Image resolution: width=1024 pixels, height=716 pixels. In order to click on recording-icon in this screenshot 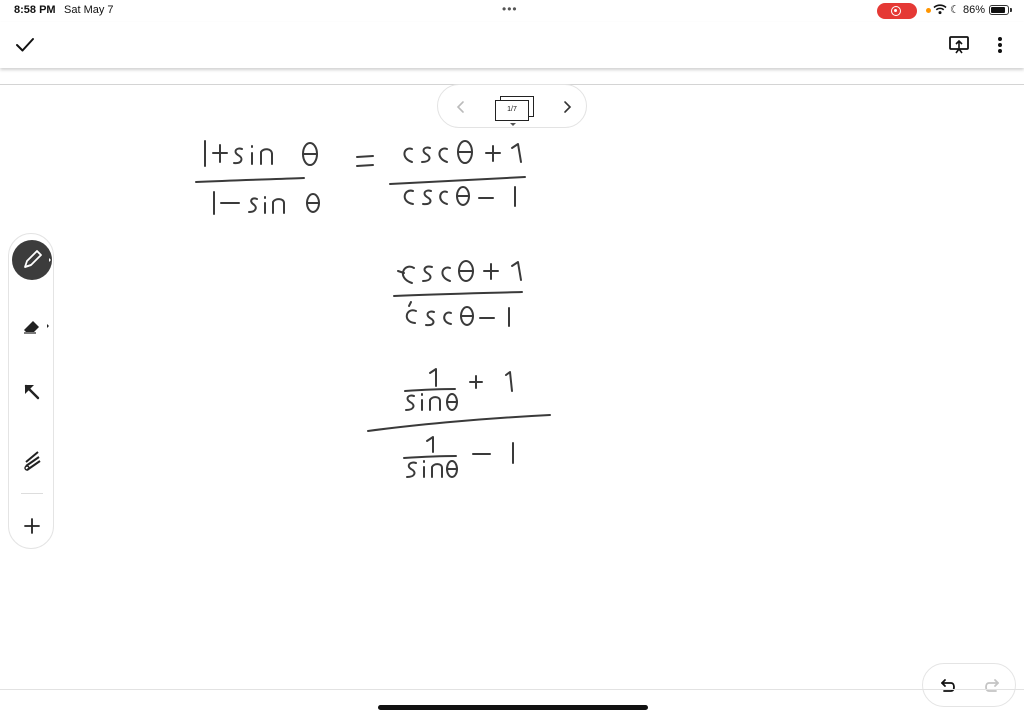, I will do `click(897, 11)`.